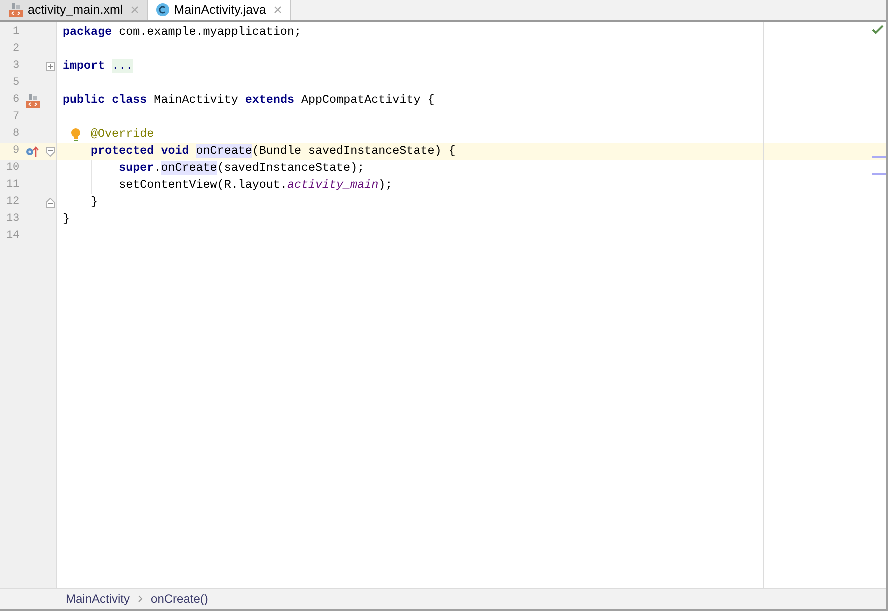 The image size is (888, 611). What do you see at coordinates (16, 134) in the screenshot?
I see `line-number: 8` at bounding box center [16, 134].